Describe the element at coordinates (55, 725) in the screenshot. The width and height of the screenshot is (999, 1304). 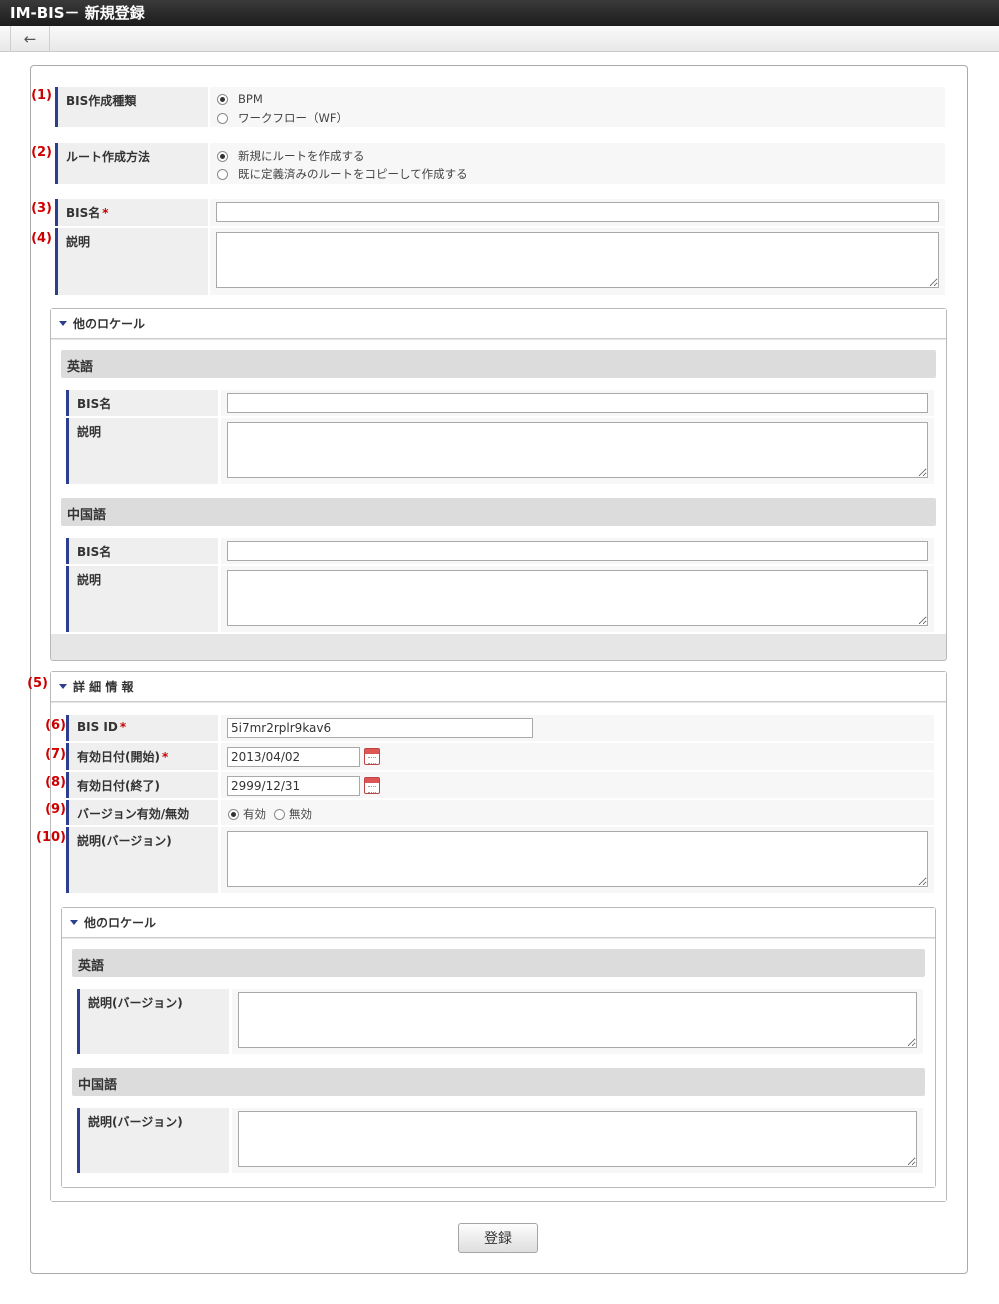
I see `item-number: (6)` at that location.